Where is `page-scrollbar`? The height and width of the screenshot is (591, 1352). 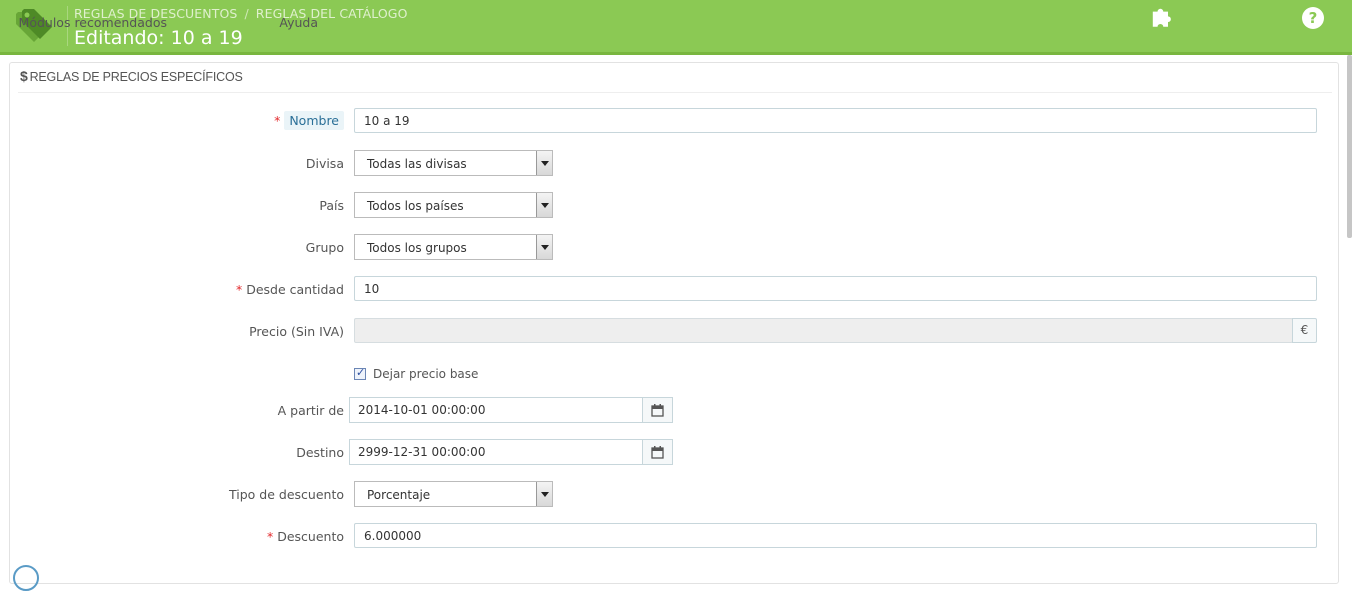
page-scrollbar is located at coordinates (1349, 146).